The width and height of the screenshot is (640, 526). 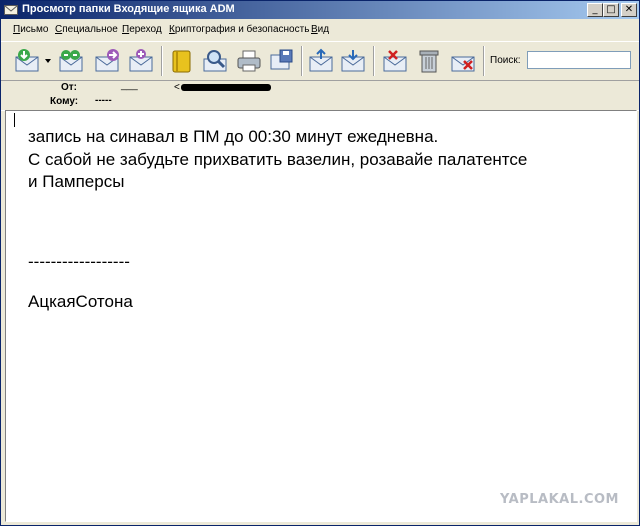 What do you see at coordinates (80, 301) in the screenshot?
I see `message-signature: АцкаяСотона` at bounding box center [80, 301].